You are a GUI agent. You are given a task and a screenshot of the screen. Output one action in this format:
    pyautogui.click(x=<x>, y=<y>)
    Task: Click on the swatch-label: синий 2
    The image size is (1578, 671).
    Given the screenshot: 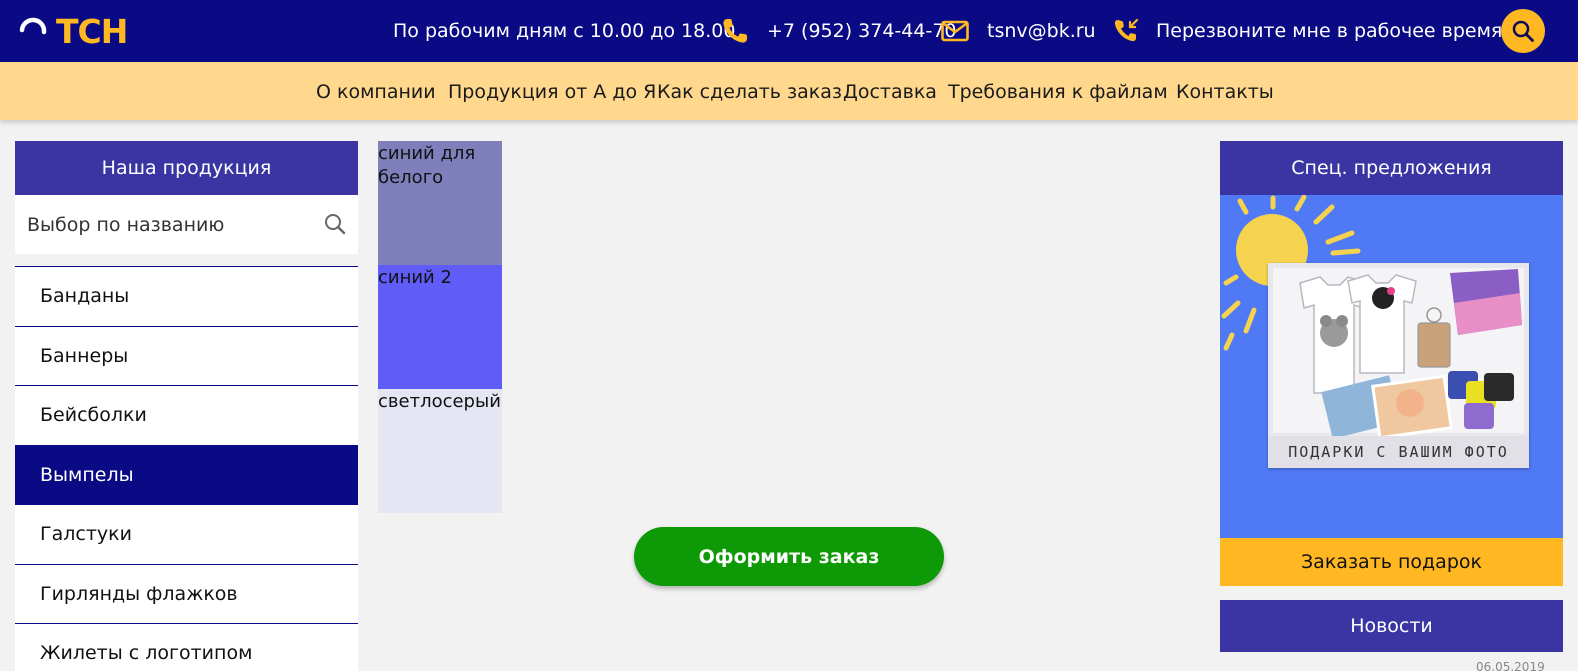 What is the action you would take?
    pyautogui.click(x=415, y=277)
    